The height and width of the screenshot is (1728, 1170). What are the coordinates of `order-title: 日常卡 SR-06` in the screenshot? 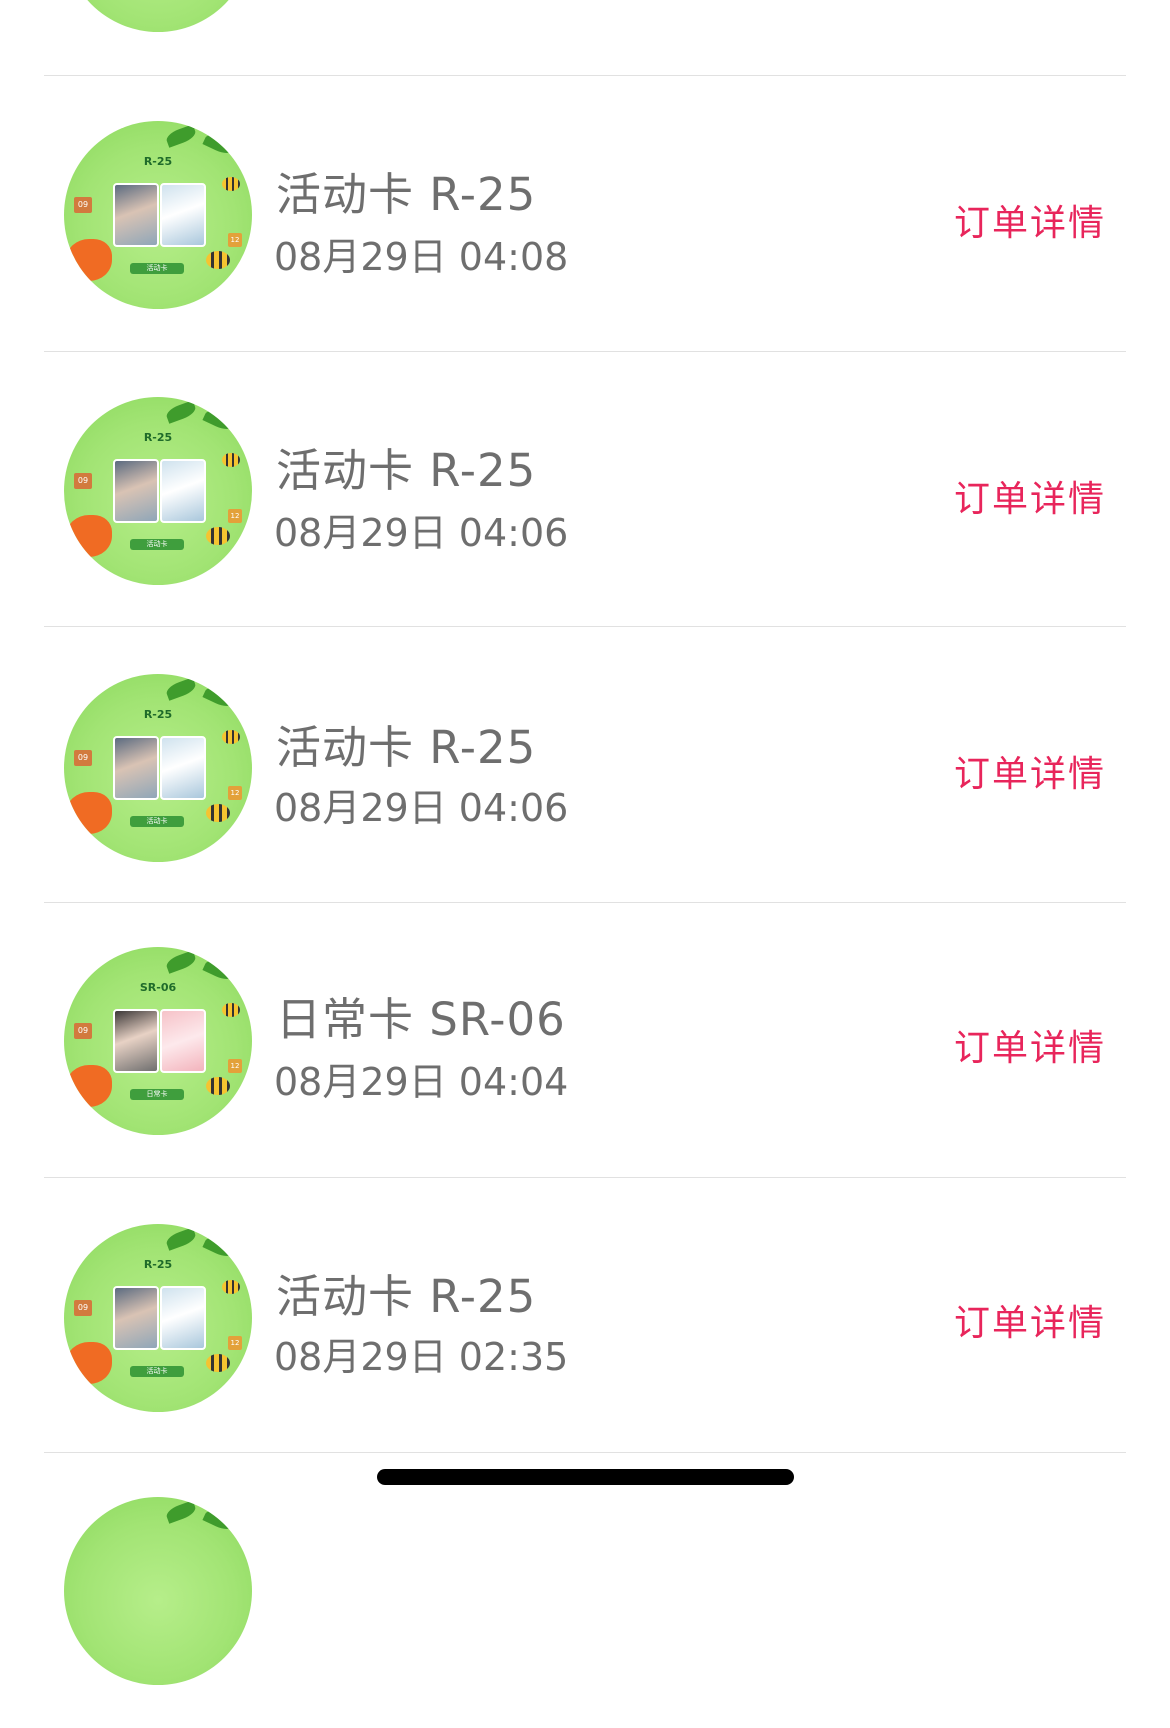 It's located at (421, 1019).